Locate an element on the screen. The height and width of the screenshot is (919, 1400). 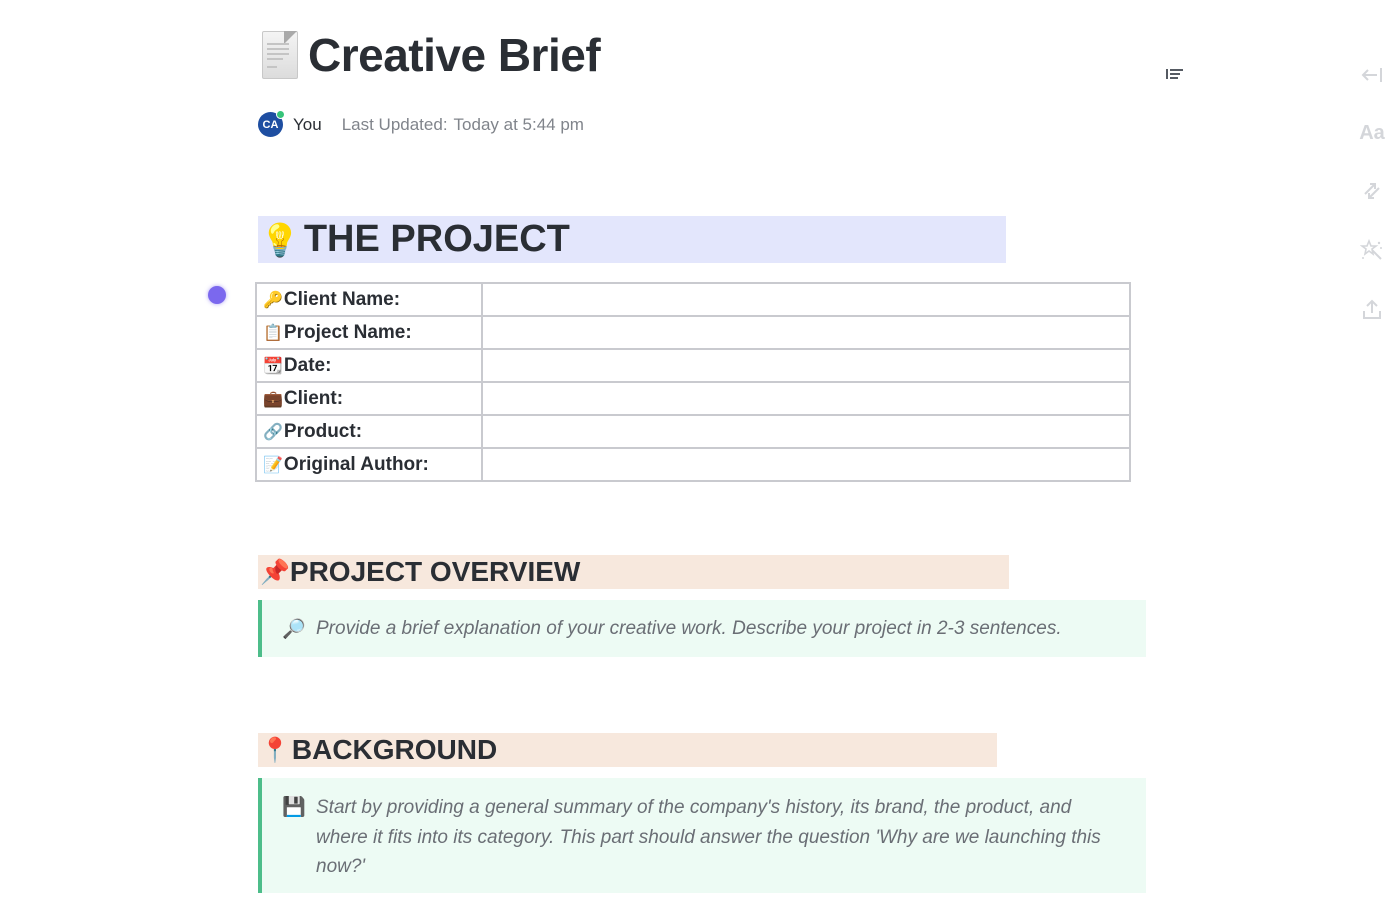
magnifying-glass-icon: 🔎 is located at coordinates (294, 629).